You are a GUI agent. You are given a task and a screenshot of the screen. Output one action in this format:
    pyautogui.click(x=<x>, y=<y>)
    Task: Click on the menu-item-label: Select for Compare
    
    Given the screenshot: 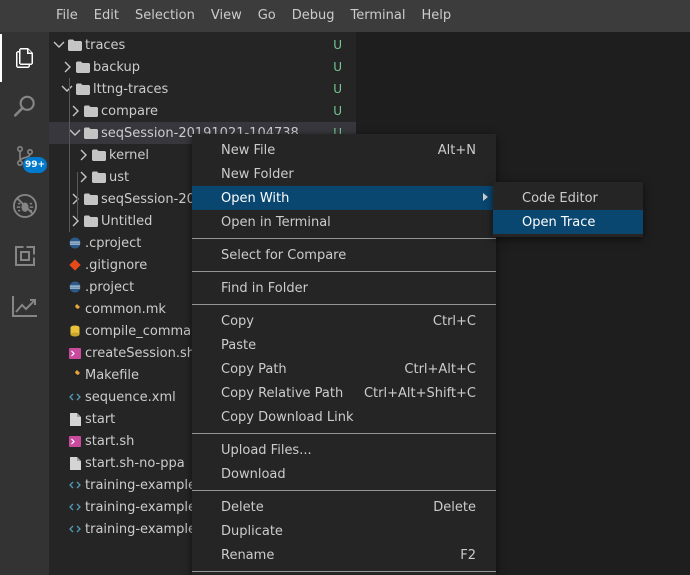 What is the action you would take?
    pyautogui.click(x=284, y=255)
    